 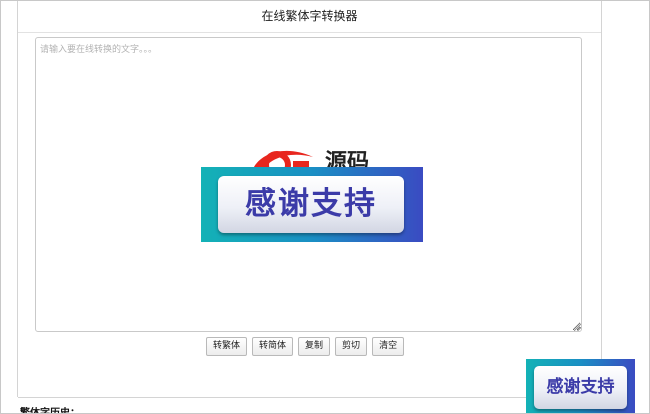 What do you see at coordinates (577, 327) in the screenshot?
I see `resize-grip-icon` at bounding box center [577, 327].